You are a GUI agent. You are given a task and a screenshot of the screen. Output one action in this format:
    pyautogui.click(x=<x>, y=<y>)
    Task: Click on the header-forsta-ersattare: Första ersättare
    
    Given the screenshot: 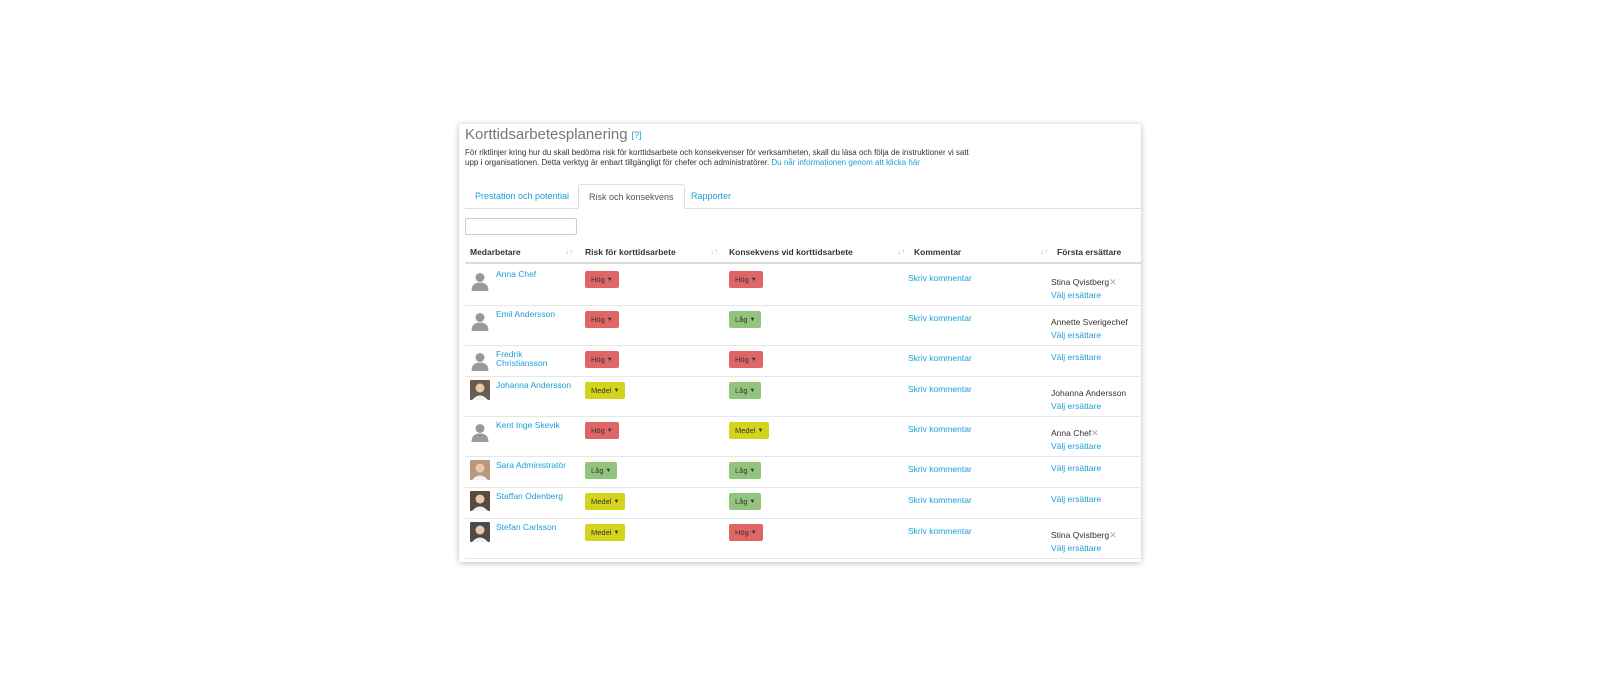 What is the action you would take?
    pyautogui.click(x=1089, y=252)
    